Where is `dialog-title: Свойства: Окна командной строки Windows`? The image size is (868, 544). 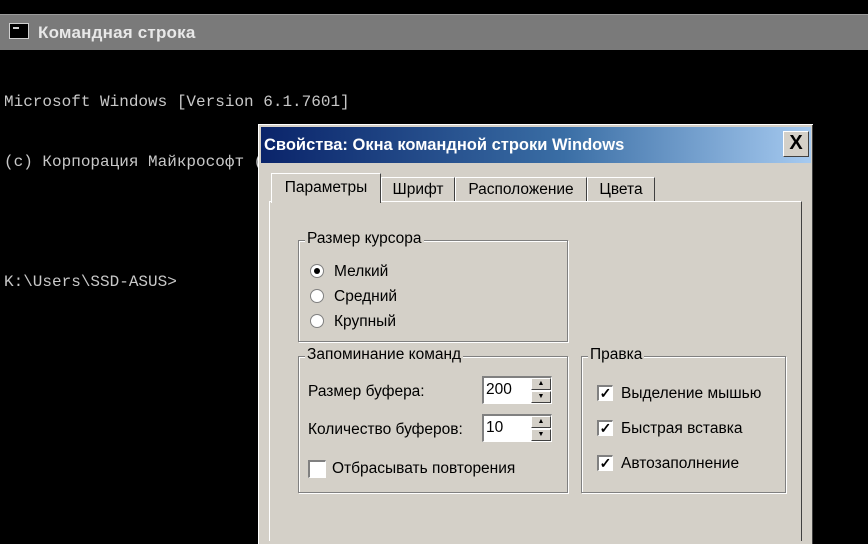
dialog-title: Свойства: Окна командной строки Windows is located at coordinates (444, 145).